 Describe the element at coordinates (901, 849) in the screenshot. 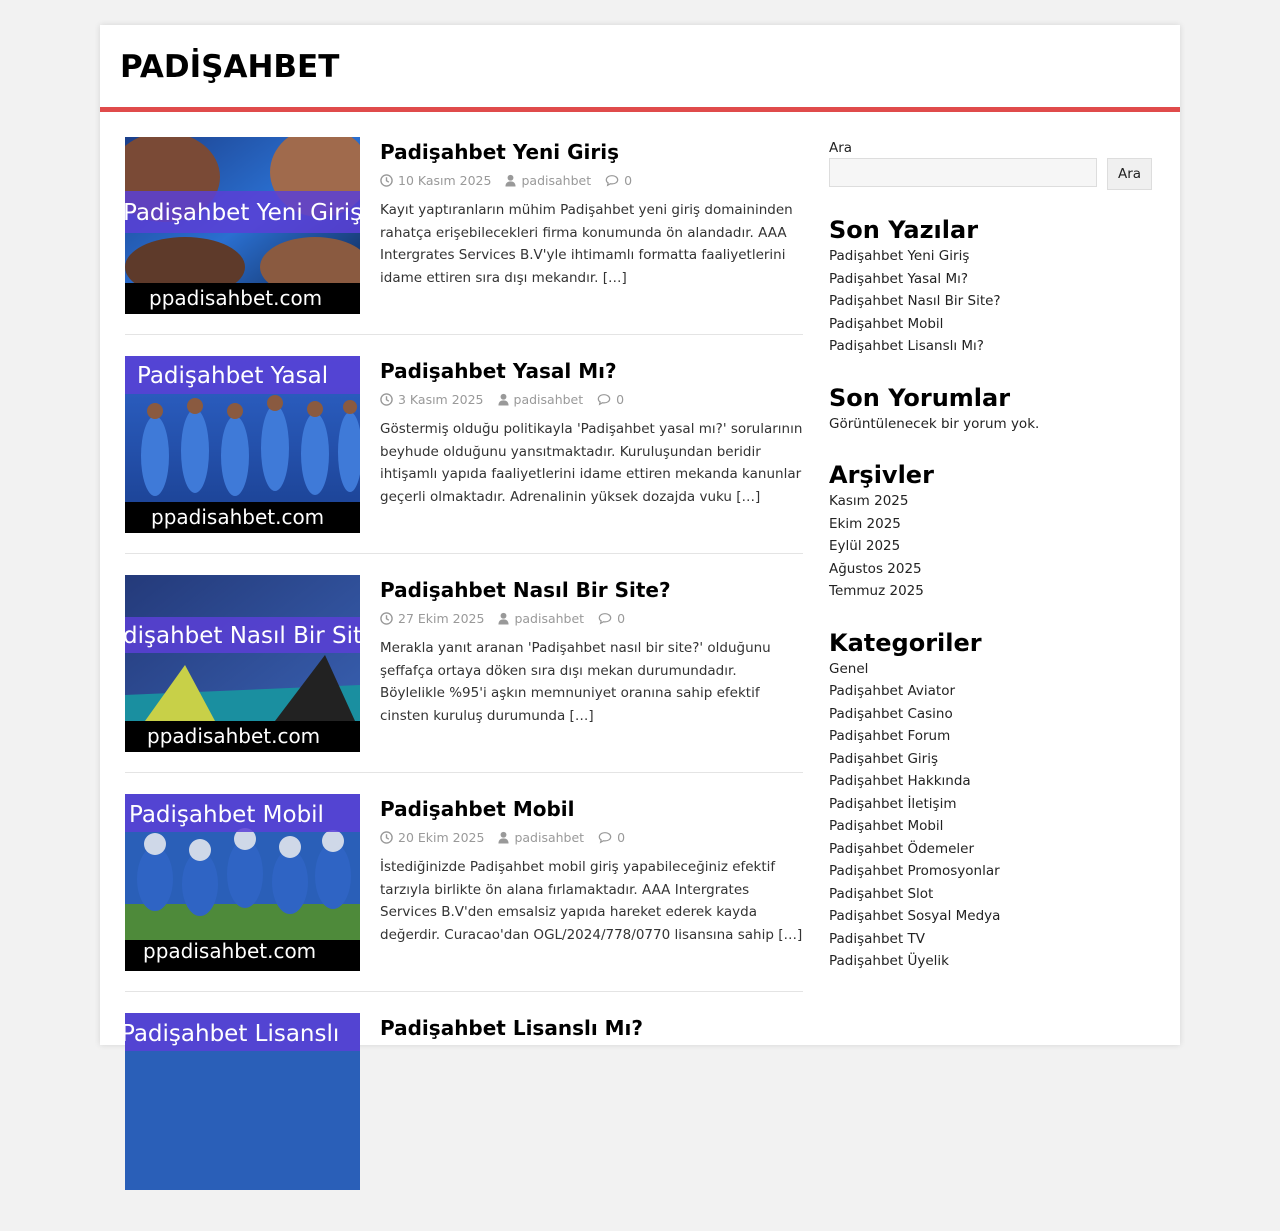

I see `category-link: Padişahbet Ödemeler` at that location.